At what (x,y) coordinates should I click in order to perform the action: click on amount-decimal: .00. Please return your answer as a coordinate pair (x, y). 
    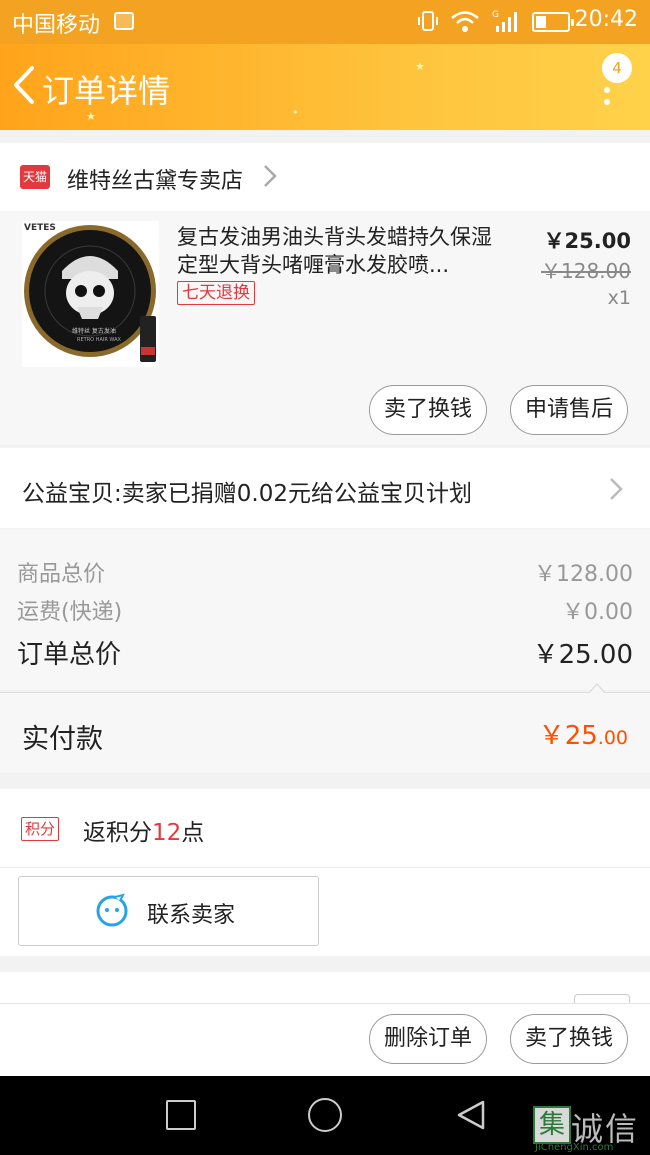
    Looking at the image, I should click on (612, 738).